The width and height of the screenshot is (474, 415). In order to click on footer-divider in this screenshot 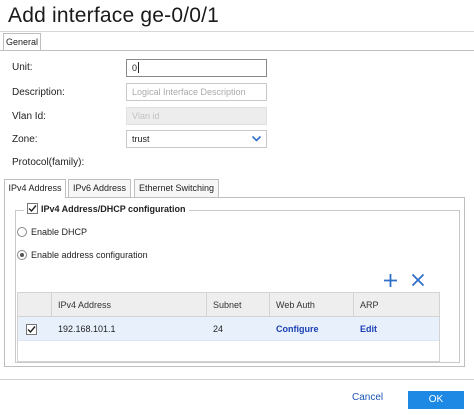, I will do `click(237, 379)`.